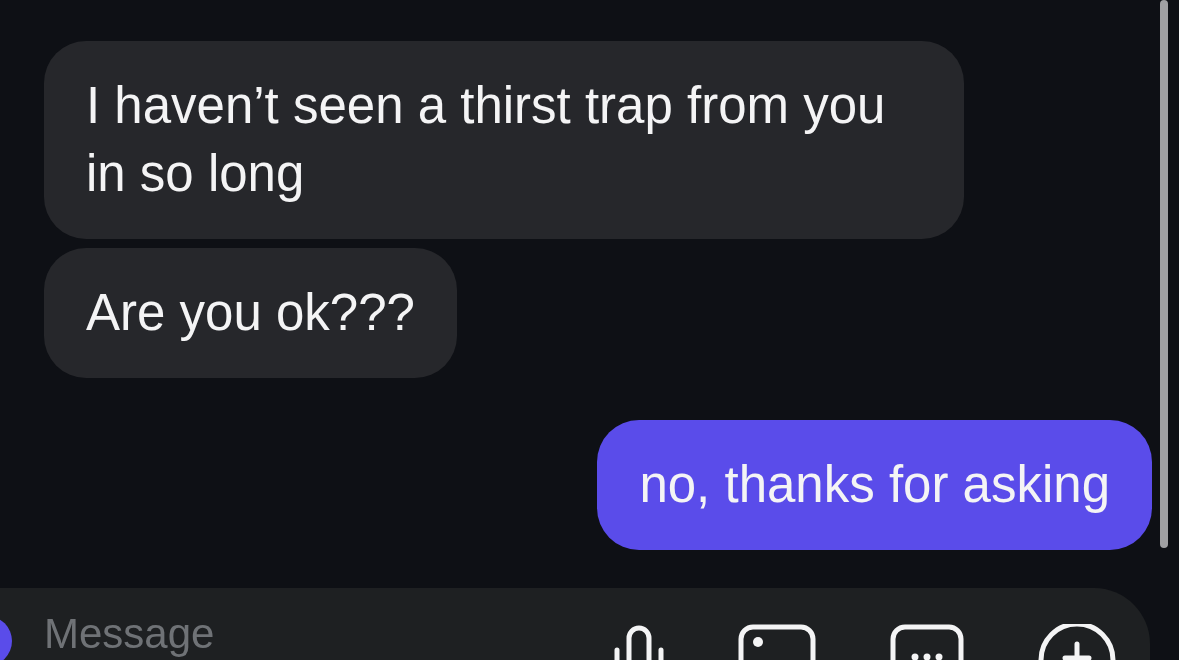 This screenshot has width=1179, height=660. Describe the element at coordinates (639, 642) in the screenshot. I see `microphone-icon` at that location.